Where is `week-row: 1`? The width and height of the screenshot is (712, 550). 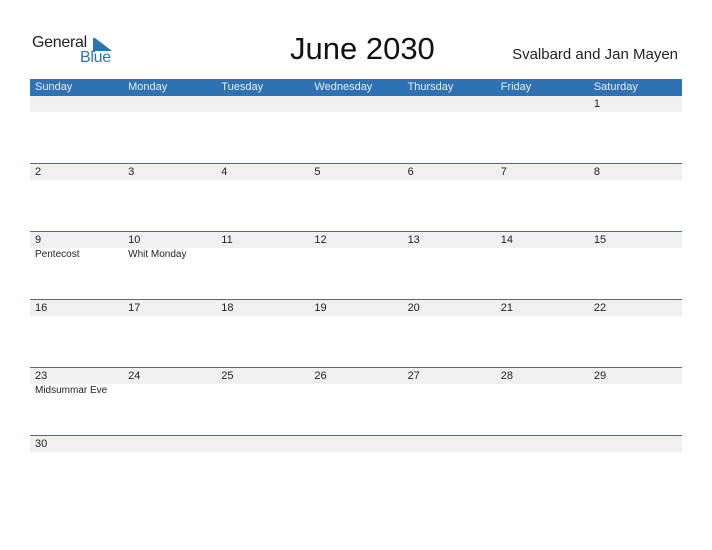
week-row: 1 is located at coordinates (356, 129).